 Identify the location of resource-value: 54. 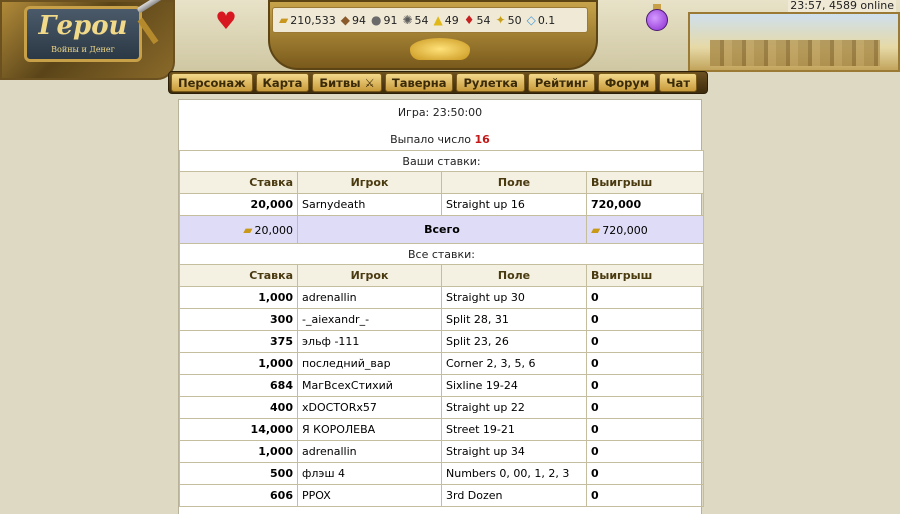
(421, 20).